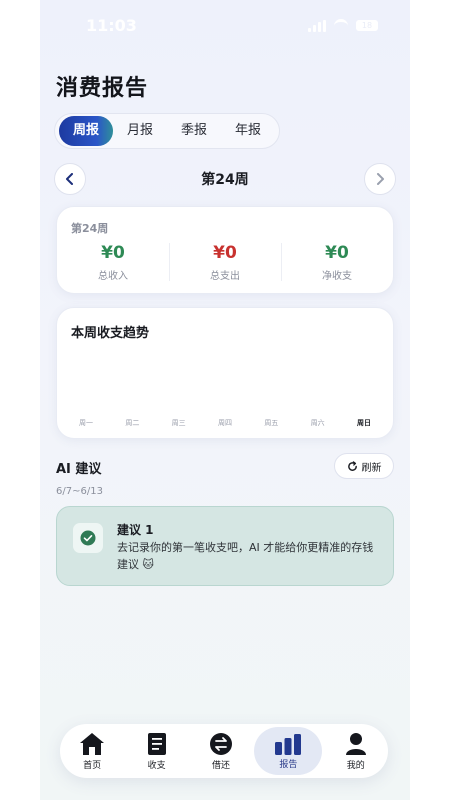 The height and width of the screenshot is (800, 450). Describe the element at coordinates (337, 276) in the screenshot. I see `net-label: 净收支` at that location.